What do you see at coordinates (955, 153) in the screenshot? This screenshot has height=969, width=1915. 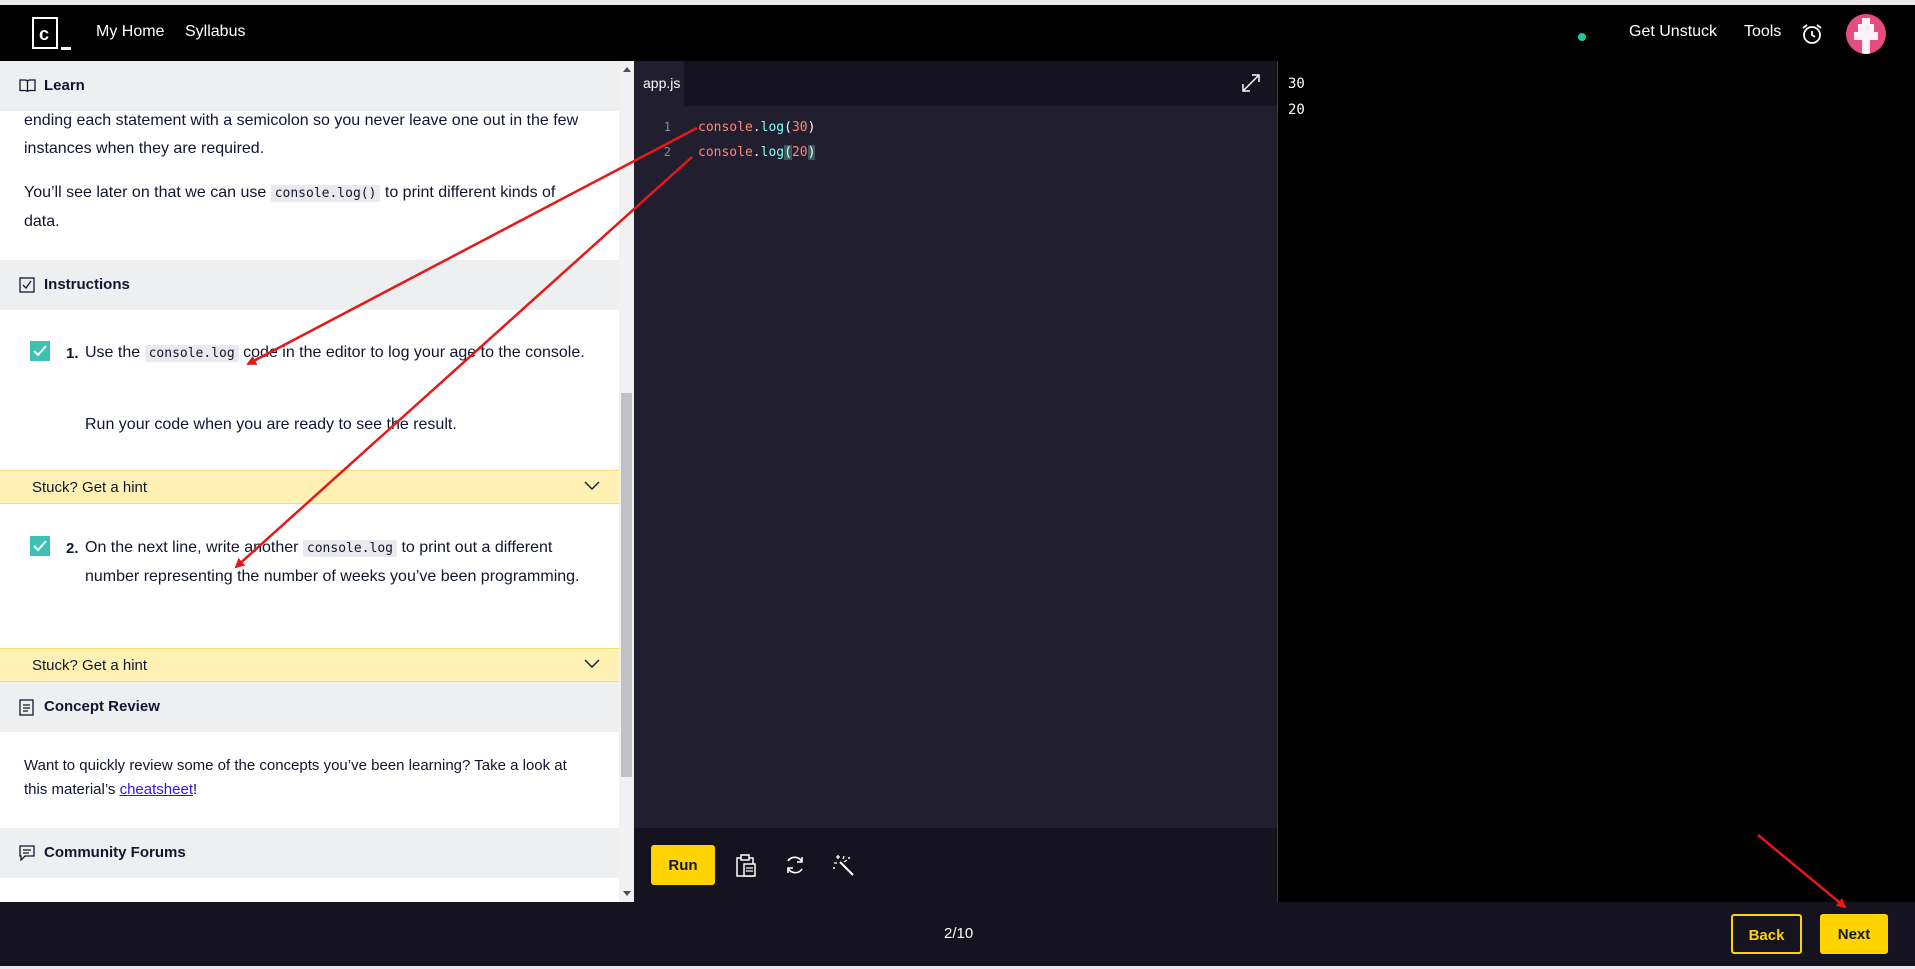 I see `code-line: 2 console.log(20)` at bounding box center [955, 153].